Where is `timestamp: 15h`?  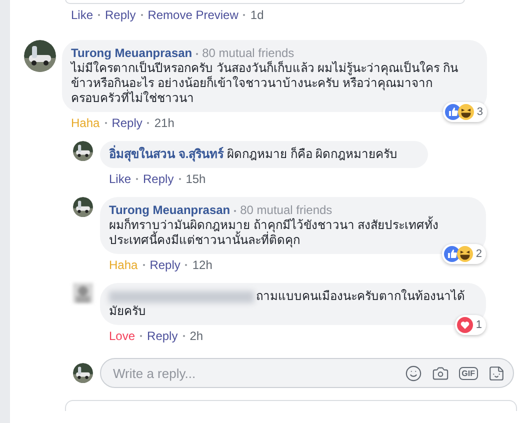 timestamp: 15h is located at coordinates (196, 179).